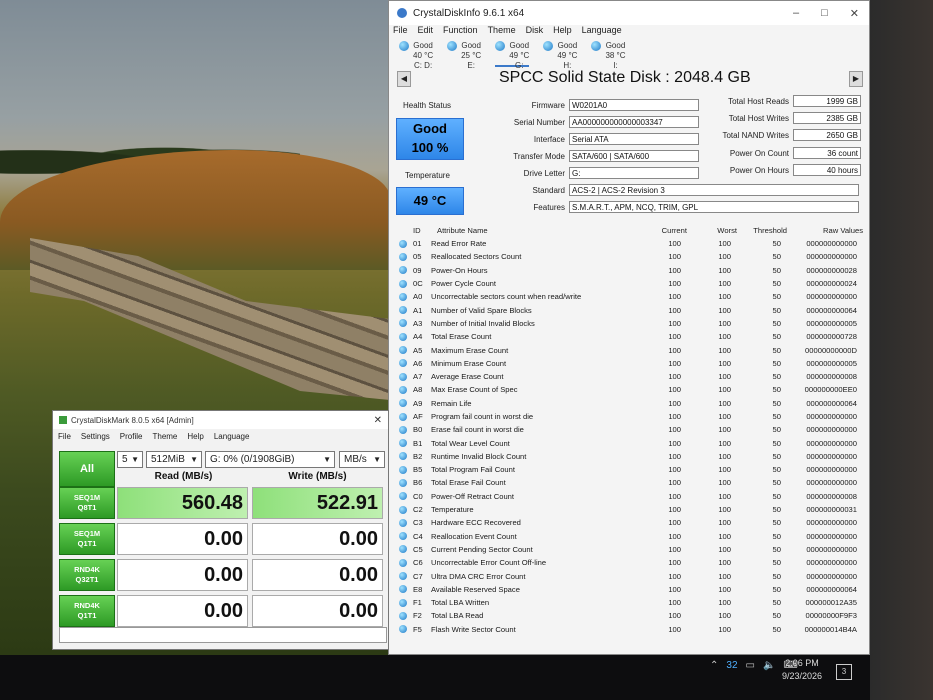 This screenshot has width=933, height=700. Describe the element at coordinates (87, 611) in the screenshot. I see `test-button-rnd4k-q1t1: RND4K Q1T1` at that location.